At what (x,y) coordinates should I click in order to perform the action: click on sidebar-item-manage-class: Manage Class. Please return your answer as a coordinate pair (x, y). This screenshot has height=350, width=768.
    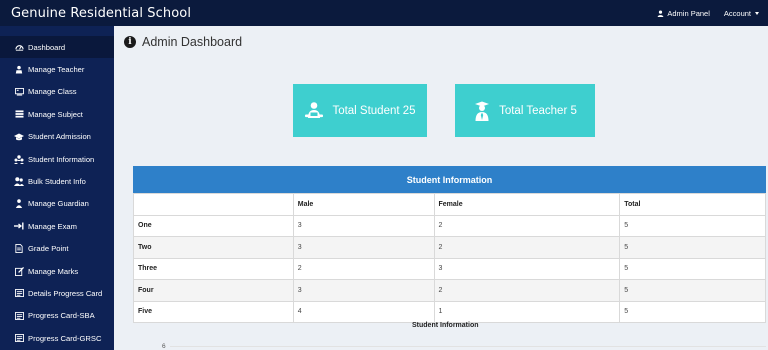
    Looking at the image, I should click on (57, 92).